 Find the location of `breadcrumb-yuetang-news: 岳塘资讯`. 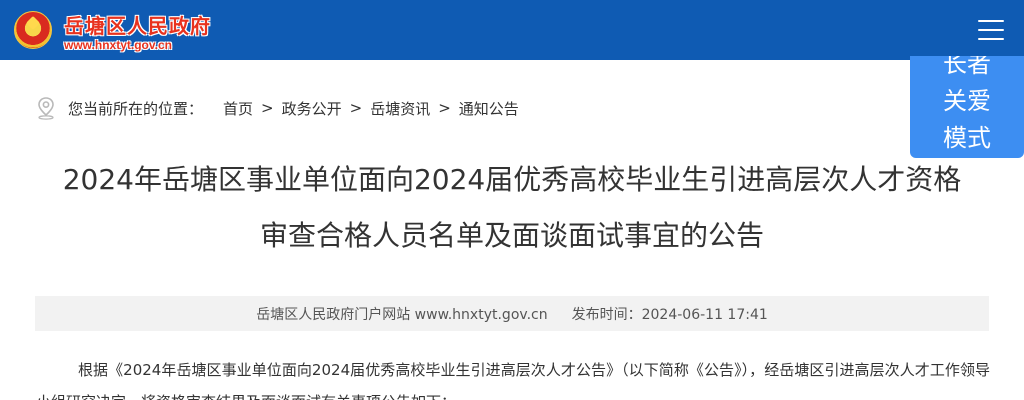

breadcrumb-yuetang-news: 岳塘资讯 is located at coordinates (400, 108).